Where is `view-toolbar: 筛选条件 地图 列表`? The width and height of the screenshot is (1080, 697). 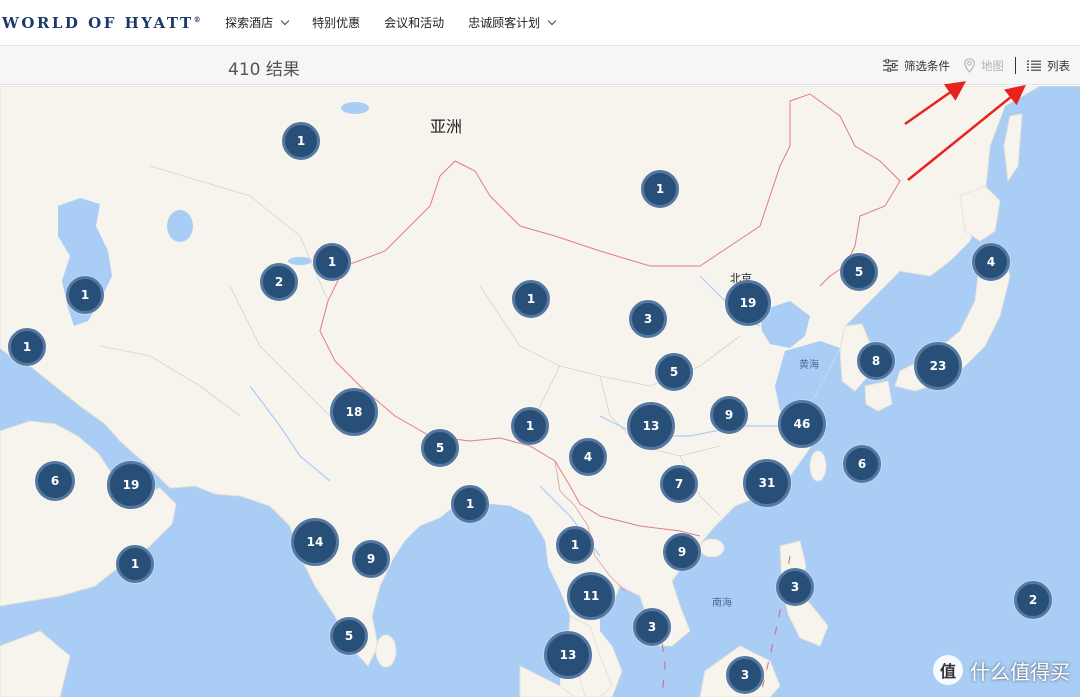 view-toolbar: 筛选条件 地图 列表 is located at coordinates (976, 65).